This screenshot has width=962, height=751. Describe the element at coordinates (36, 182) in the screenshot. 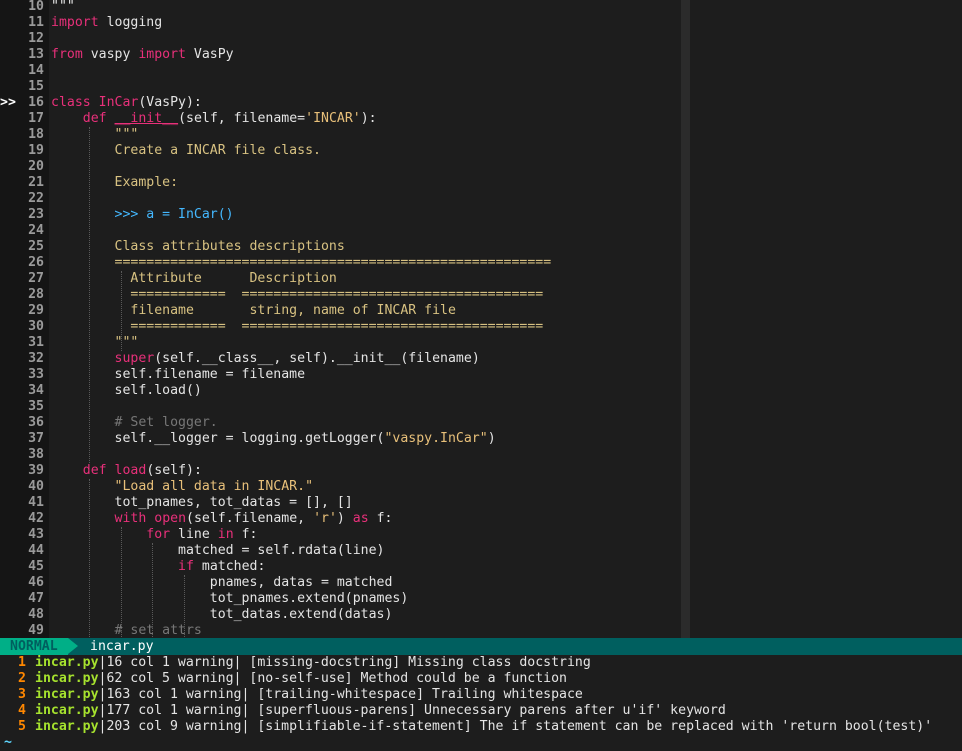

I see `line-number: 21` at that location.